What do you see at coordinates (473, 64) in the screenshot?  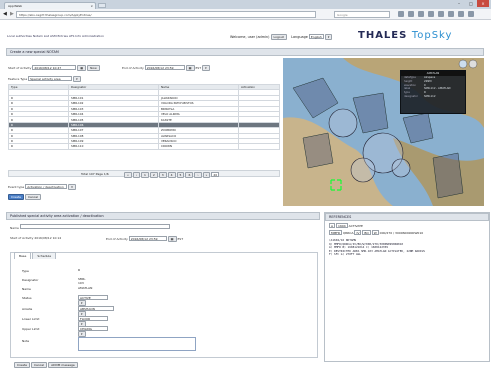 I see `map-layers-icon` at bounding box center [473, 64].